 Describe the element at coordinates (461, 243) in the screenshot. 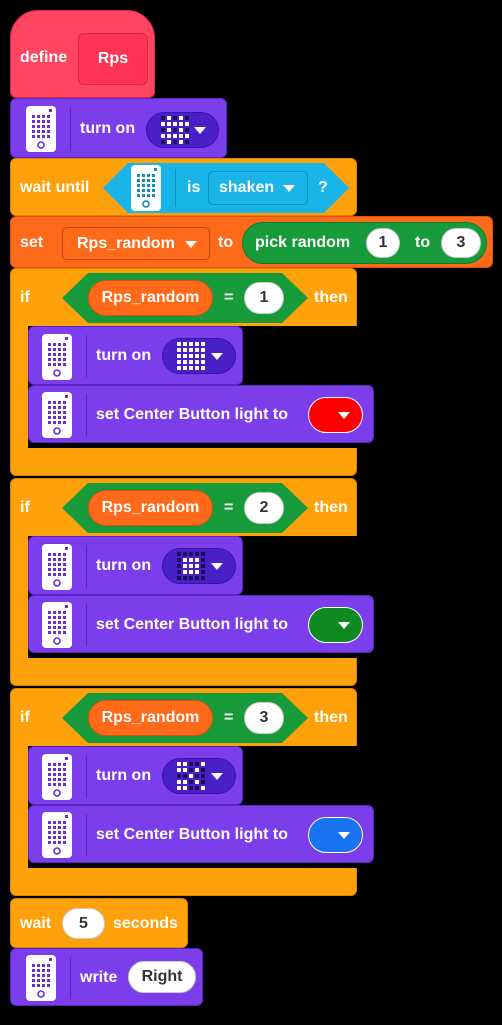

I see `random-max-input: 3` at that location.